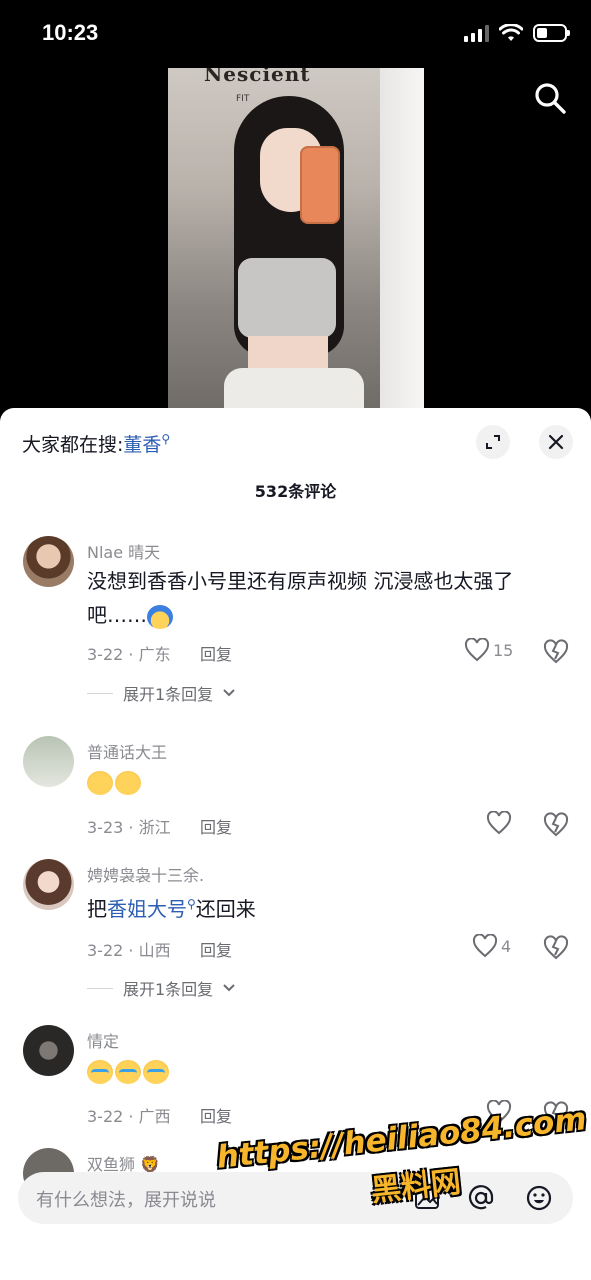 This screenshot has height=1280, width=591. I want to click on close-button, so click(556, 442).